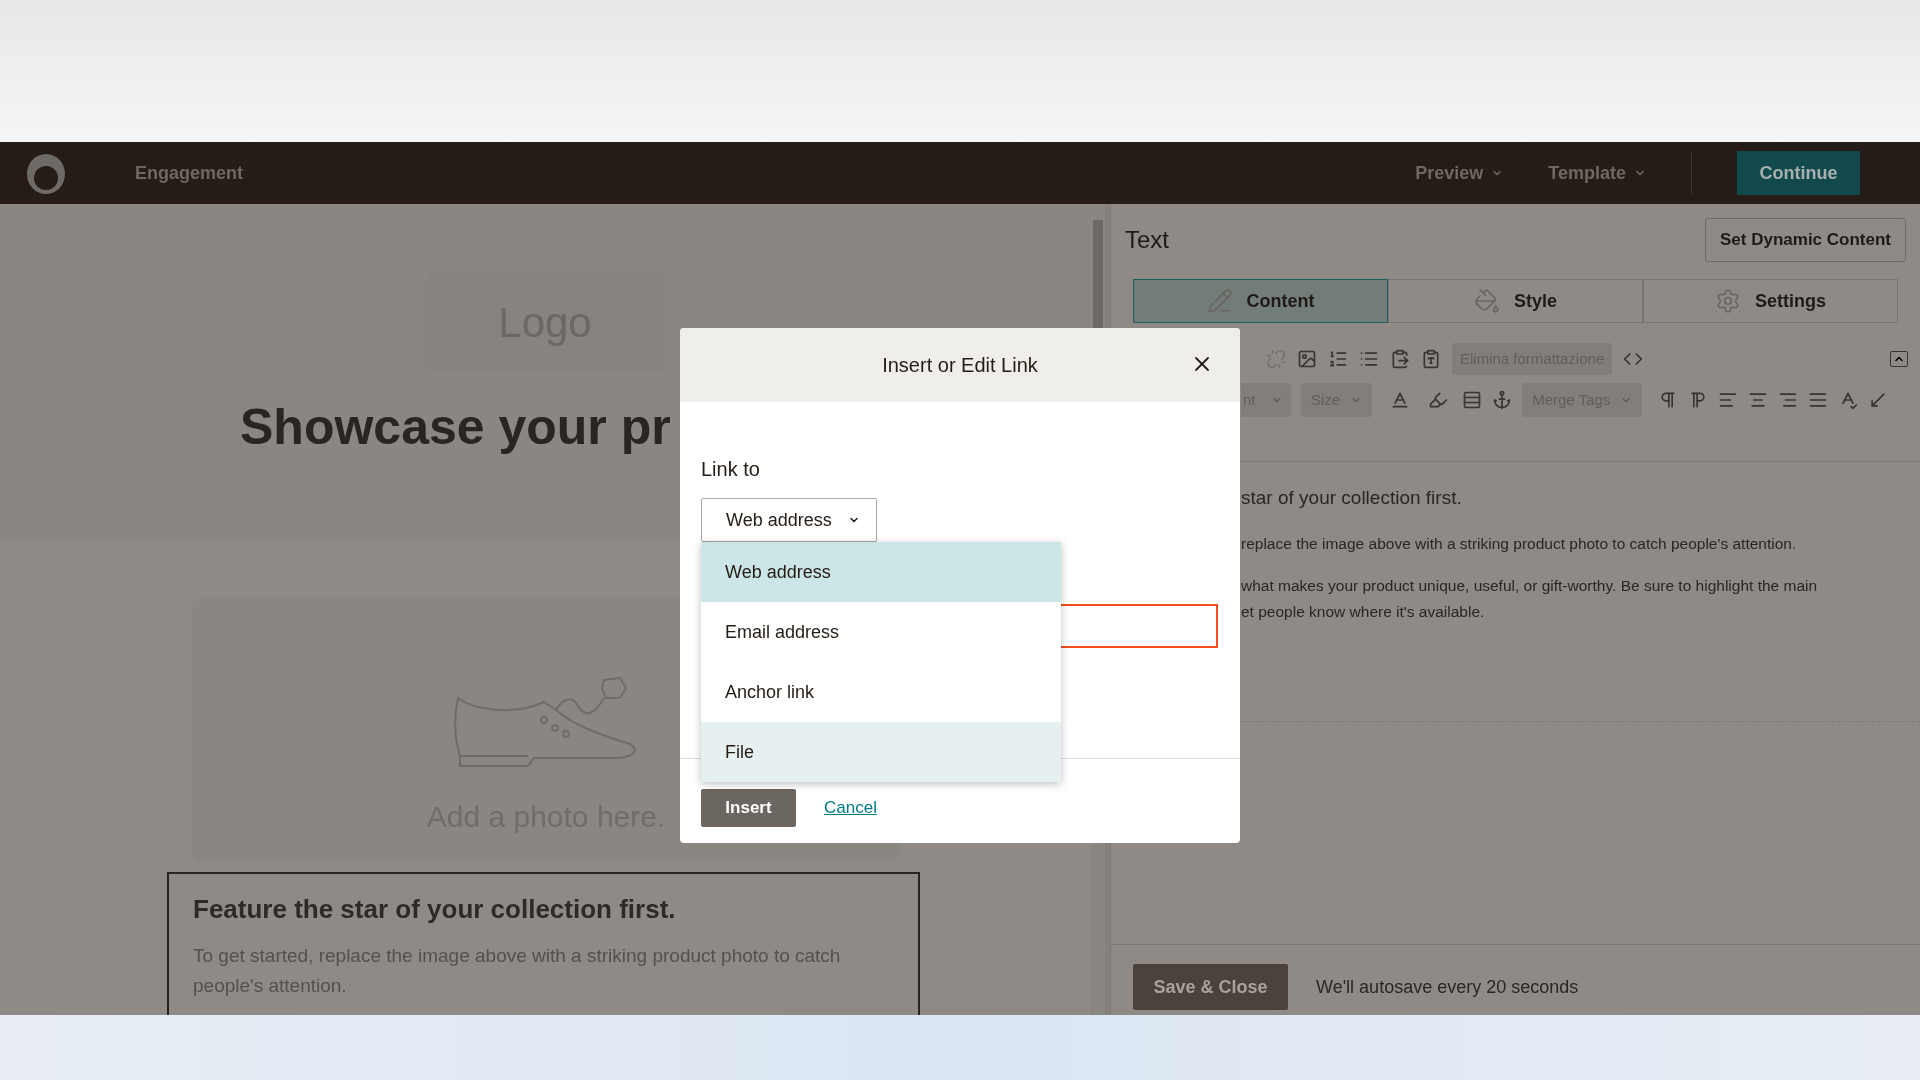  What do you see at coordinates (881, 632) in the screenshot?
I see `menu-option: Email address` at bounding box center [881, 632].